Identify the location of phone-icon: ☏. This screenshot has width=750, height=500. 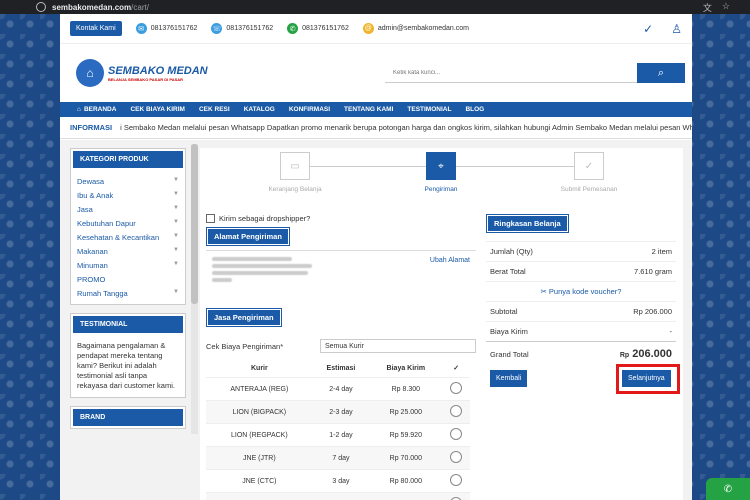
(217, 28).